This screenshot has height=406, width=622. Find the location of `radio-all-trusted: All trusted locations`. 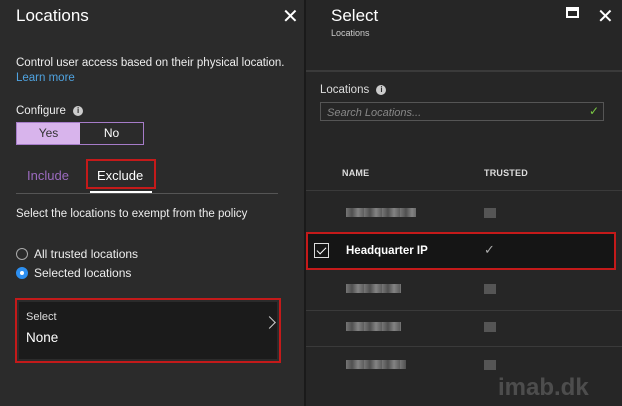

radio-all-trusted: All trusted locations is located at coordinates (77, 254).